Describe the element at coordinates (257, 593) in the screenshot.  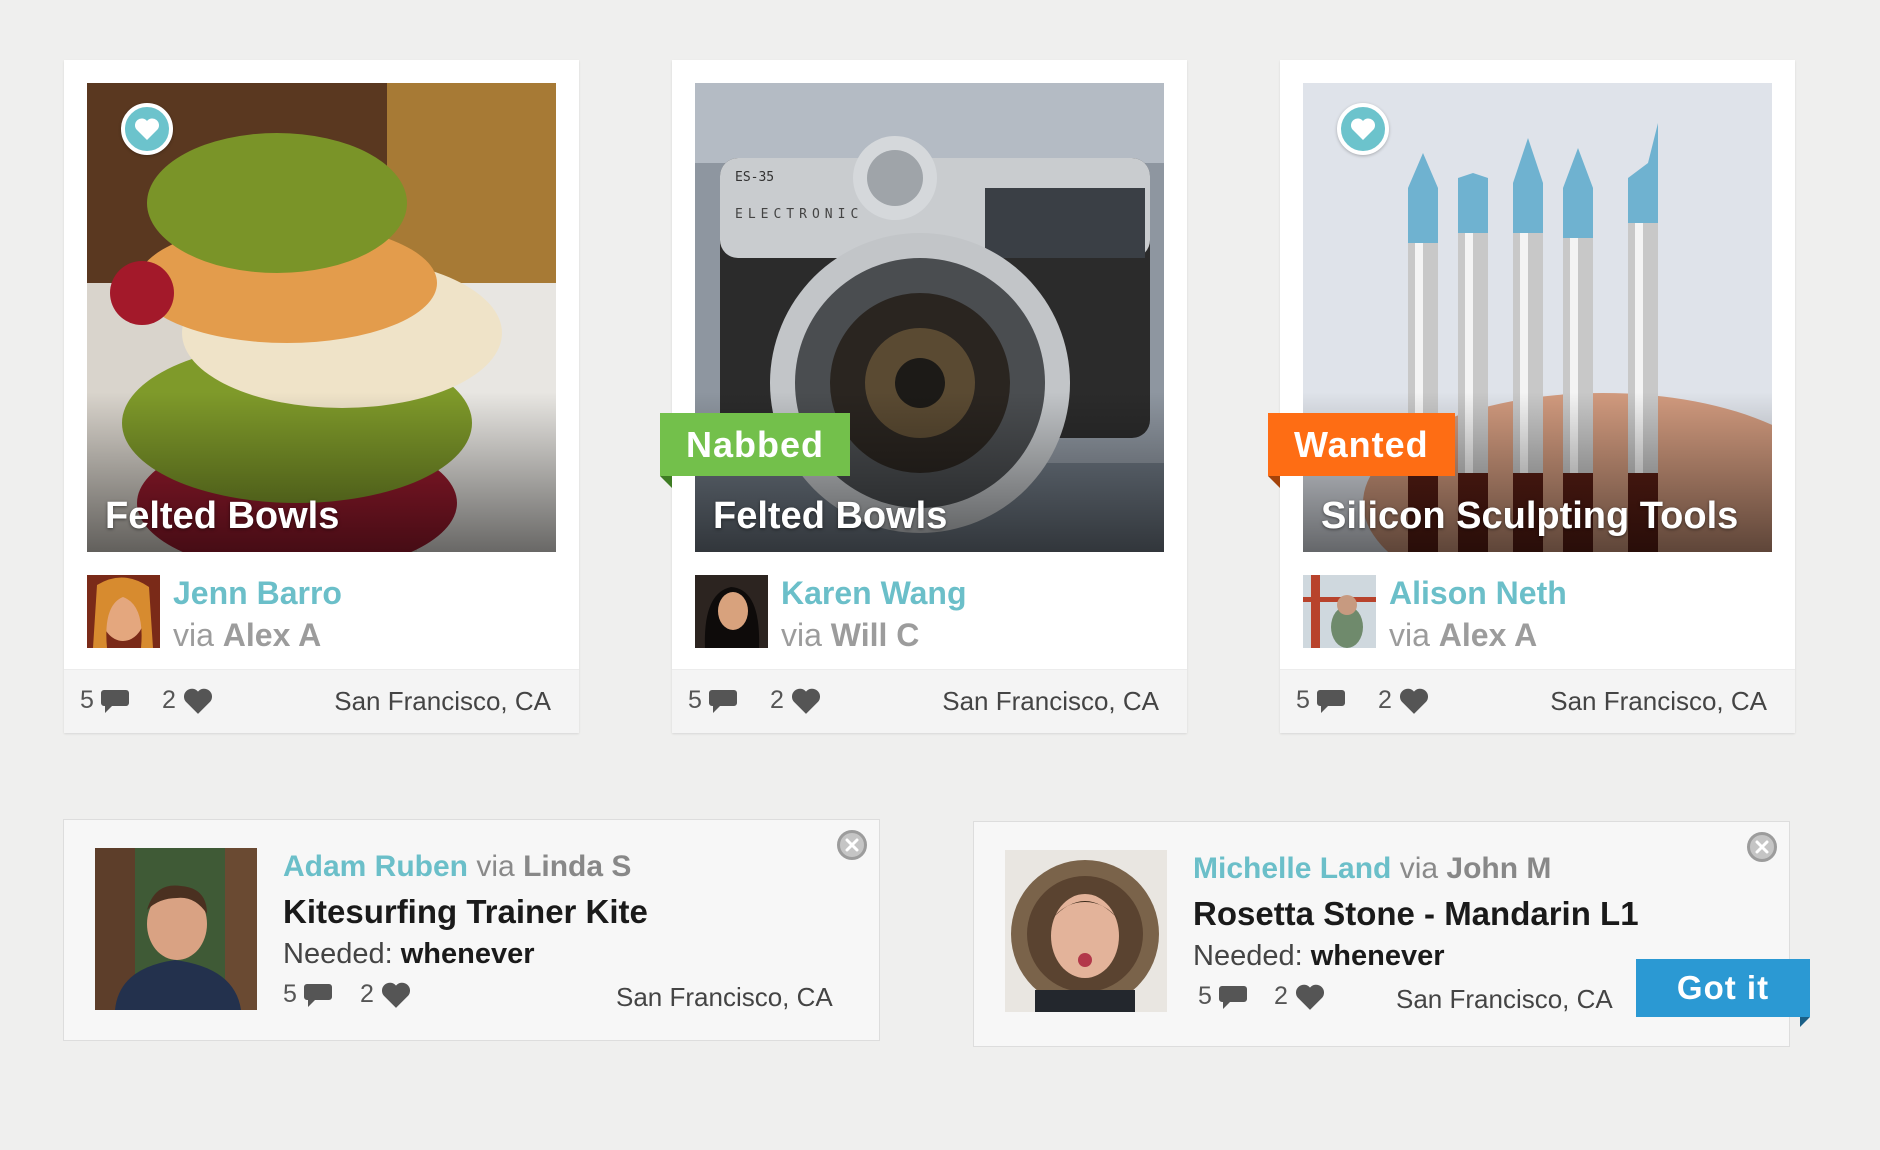
I see `owner-name: Jenn Barro` at that location.